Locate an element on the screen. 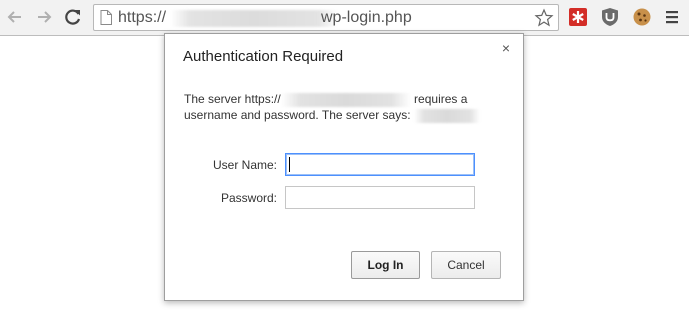 The image size is (689, 331). cookie-extension-icon is located at coordinates (642, 17).